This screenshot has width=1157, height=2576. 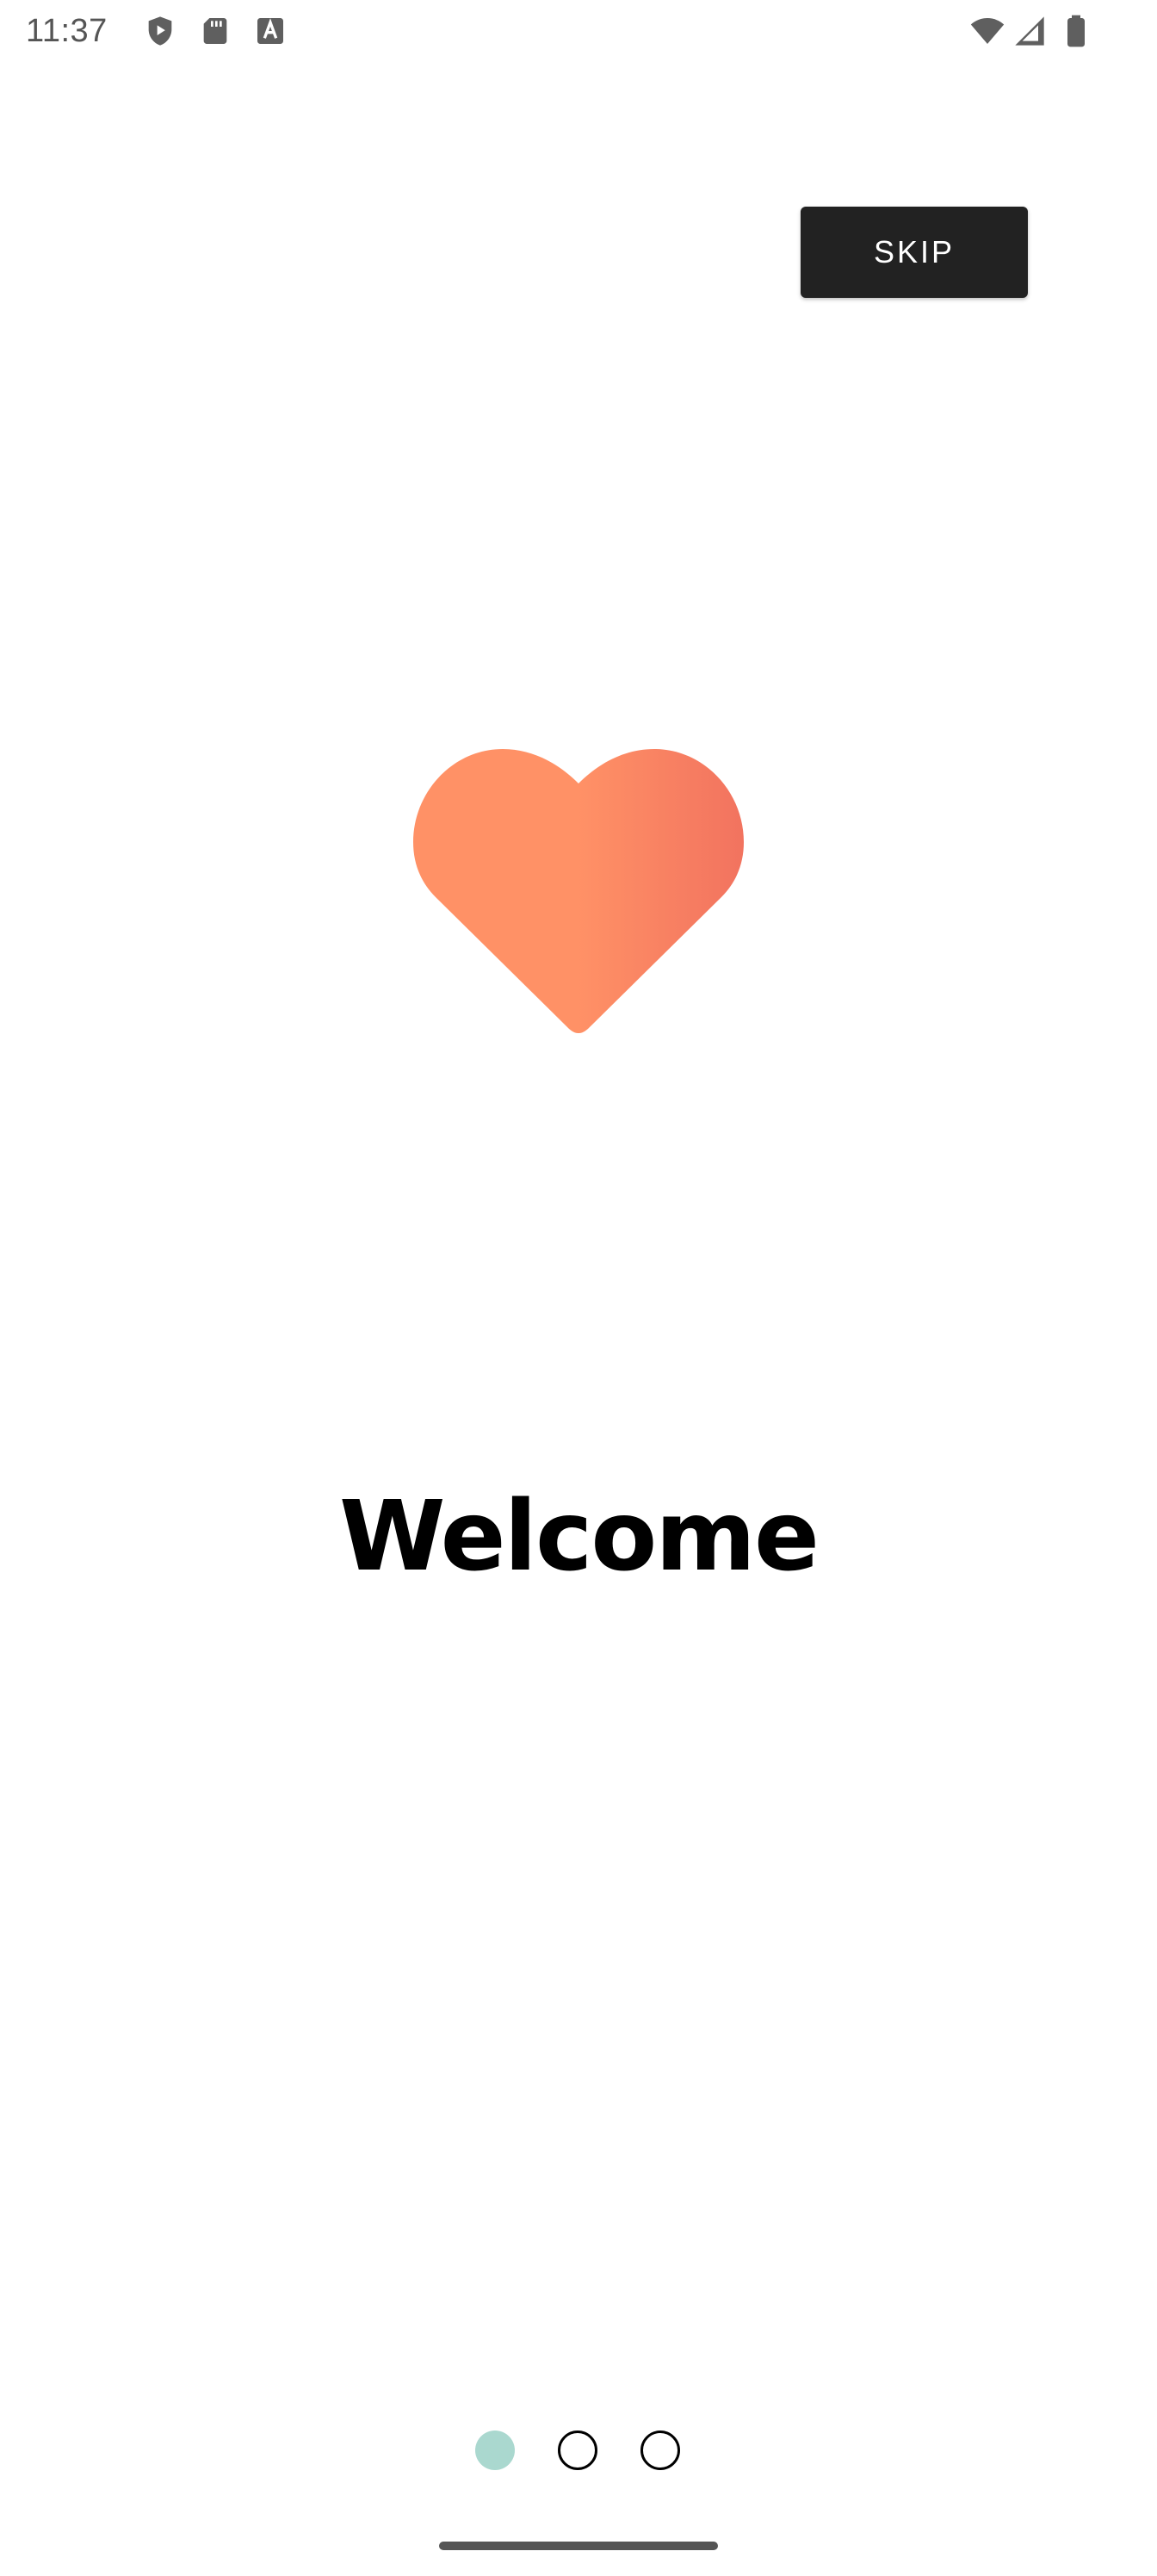 What do you see at coordinates (579, 894) in the screenshot?
I see `heart-icon` at bounding box center [579, 894].